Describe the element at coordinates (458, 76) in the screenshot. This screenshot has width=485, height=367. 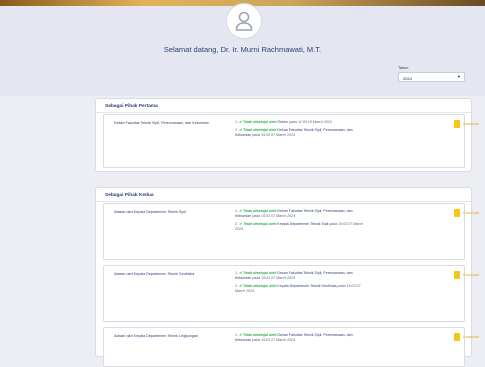
I see `chevron-down-icon: ▾` at that location.